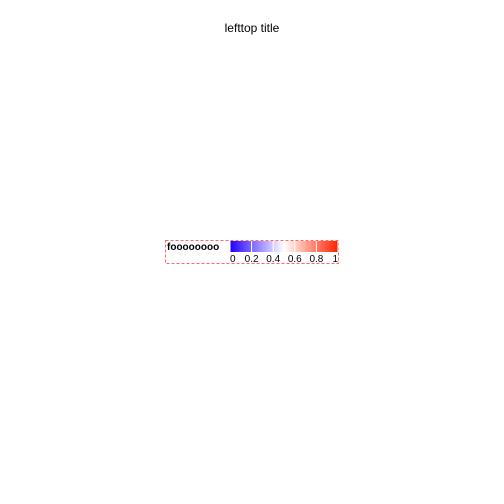 The height and width of the screenshot is (504, 504). I want to click on colorbar-tick-label: 0.2, so click(252, 259).